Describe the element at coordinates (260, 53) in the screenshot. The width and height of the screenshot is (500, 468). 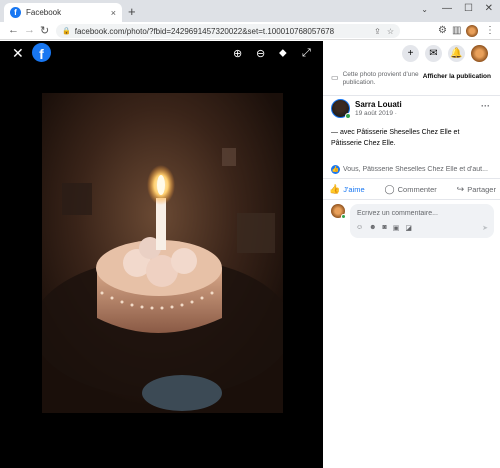
I see `zoom-out-icon: ⊖` at that location.